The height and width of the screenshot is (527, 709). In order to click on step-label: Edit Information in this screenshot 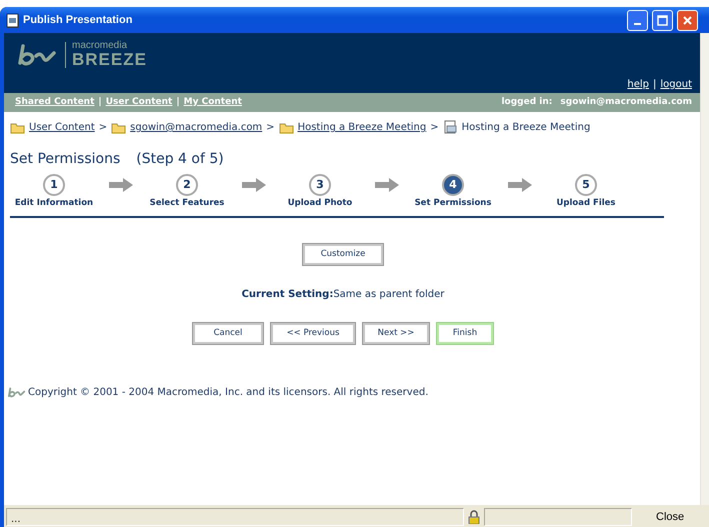, I will do `click(54, 203)`.